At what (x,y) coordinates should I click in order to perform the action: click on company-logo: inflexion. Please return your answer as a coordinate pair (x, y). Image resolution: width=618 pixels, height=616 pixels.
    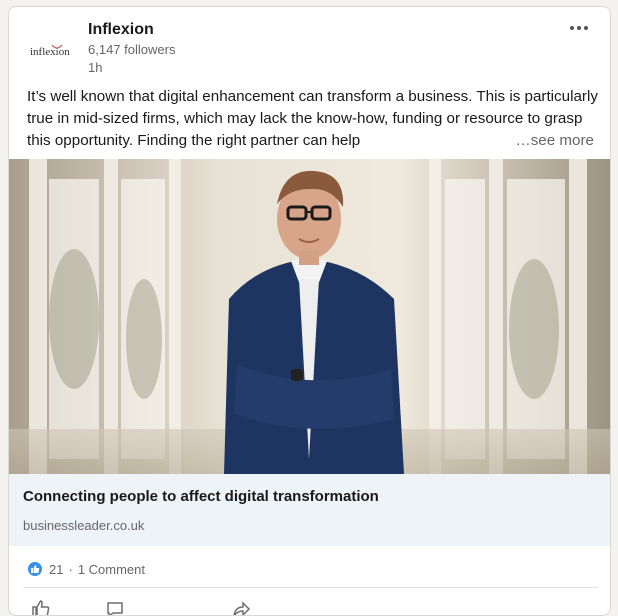
    Looking at the image, I should click on (53, 51).